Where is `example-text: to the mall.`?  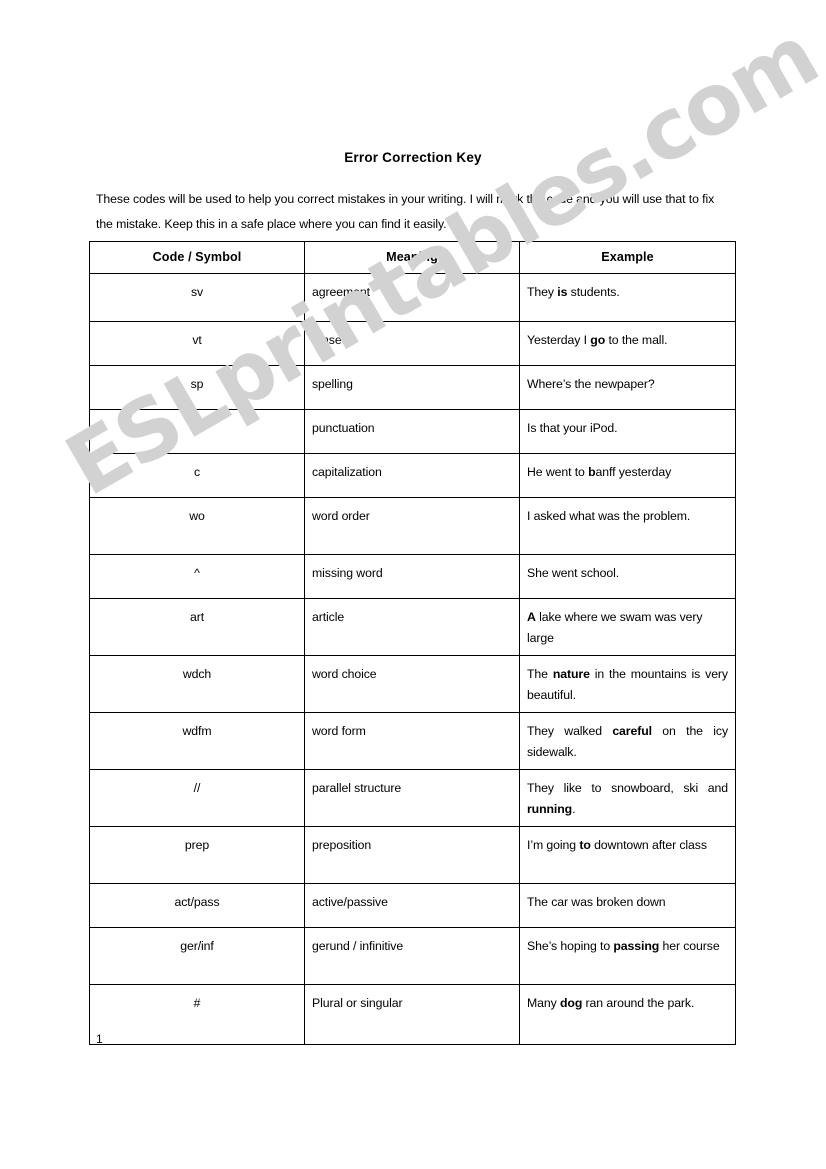
example-text: to the mall. is located at coordinates (636, 340).